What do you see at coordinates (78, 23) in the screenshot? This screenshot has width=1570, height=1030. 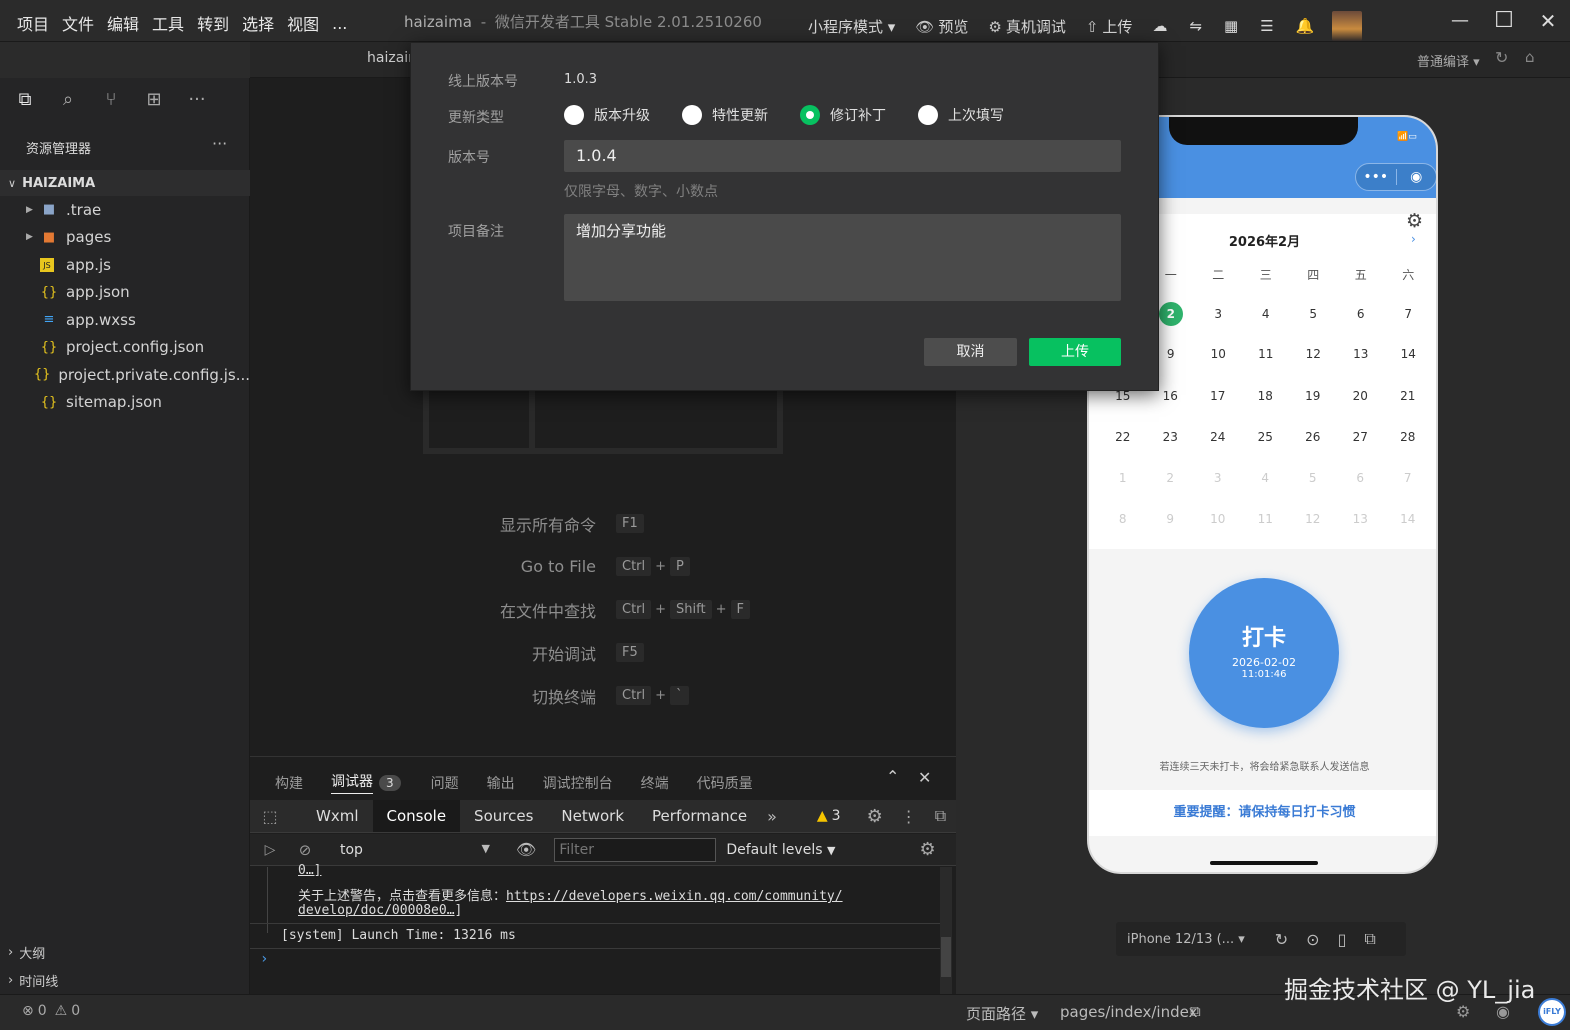 I see `menu-item-file: 文件` at bounding box center [78, 23].